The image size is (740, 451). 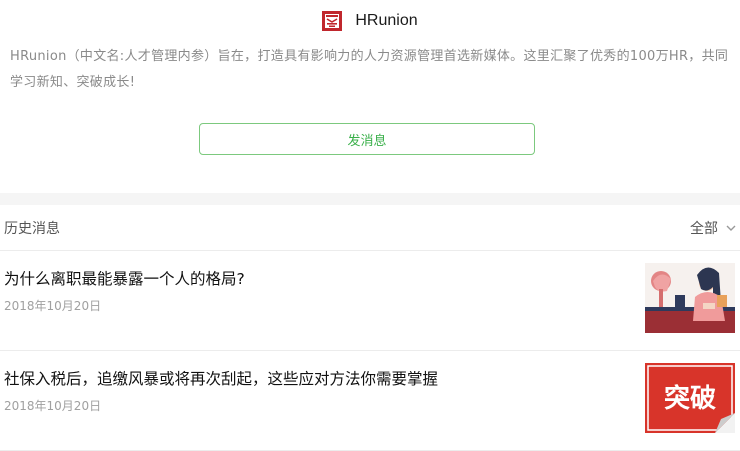 What do you see at coordinates (704, 228) in the screenshot?
I see `filter-label: 全部` at bounding box center [704, 228].